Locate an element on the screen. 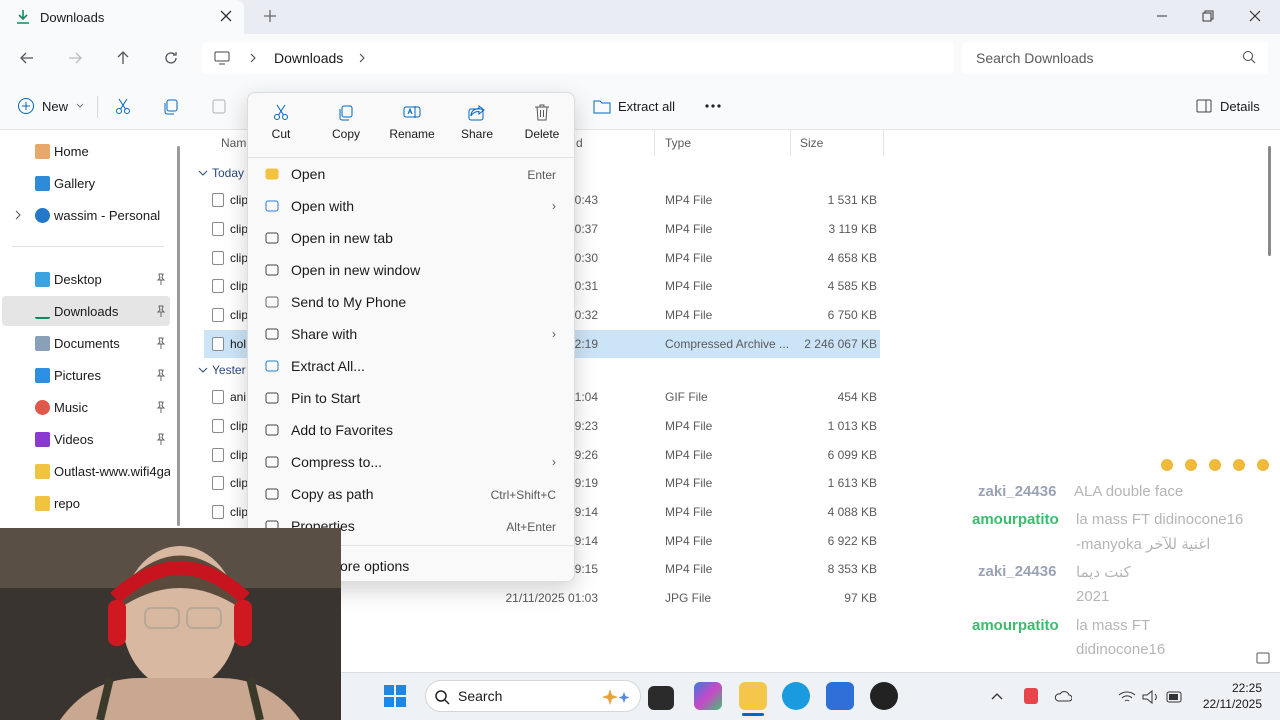 The height and width of the screenshot is (720, 1280). sidebar-item-home: Home is located at coordinates (86, 151).